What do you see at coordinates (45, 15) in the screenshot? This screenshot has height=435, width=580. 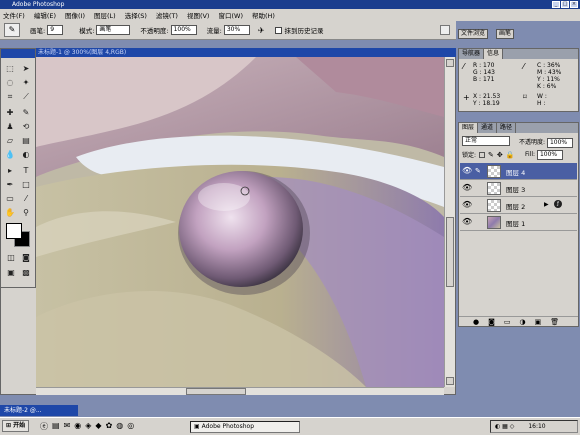 I see `menu-edit: 编辑(E)` at bounding box center [45, 15].